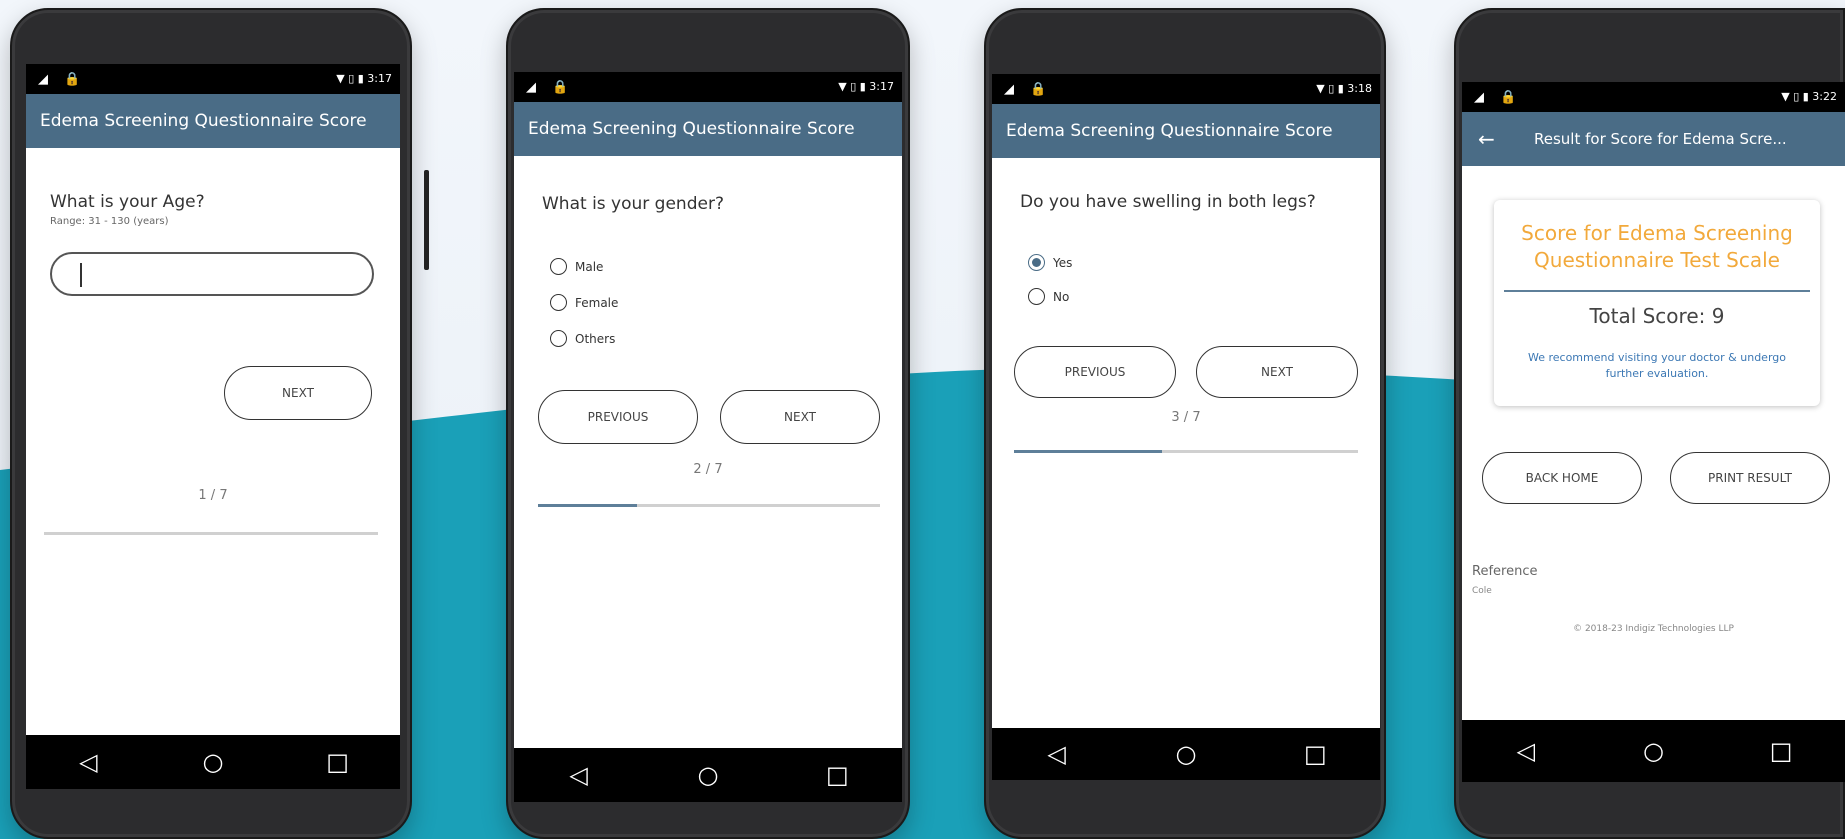  I want to click on radio-option-yes: Yes, so click(1050, 262).